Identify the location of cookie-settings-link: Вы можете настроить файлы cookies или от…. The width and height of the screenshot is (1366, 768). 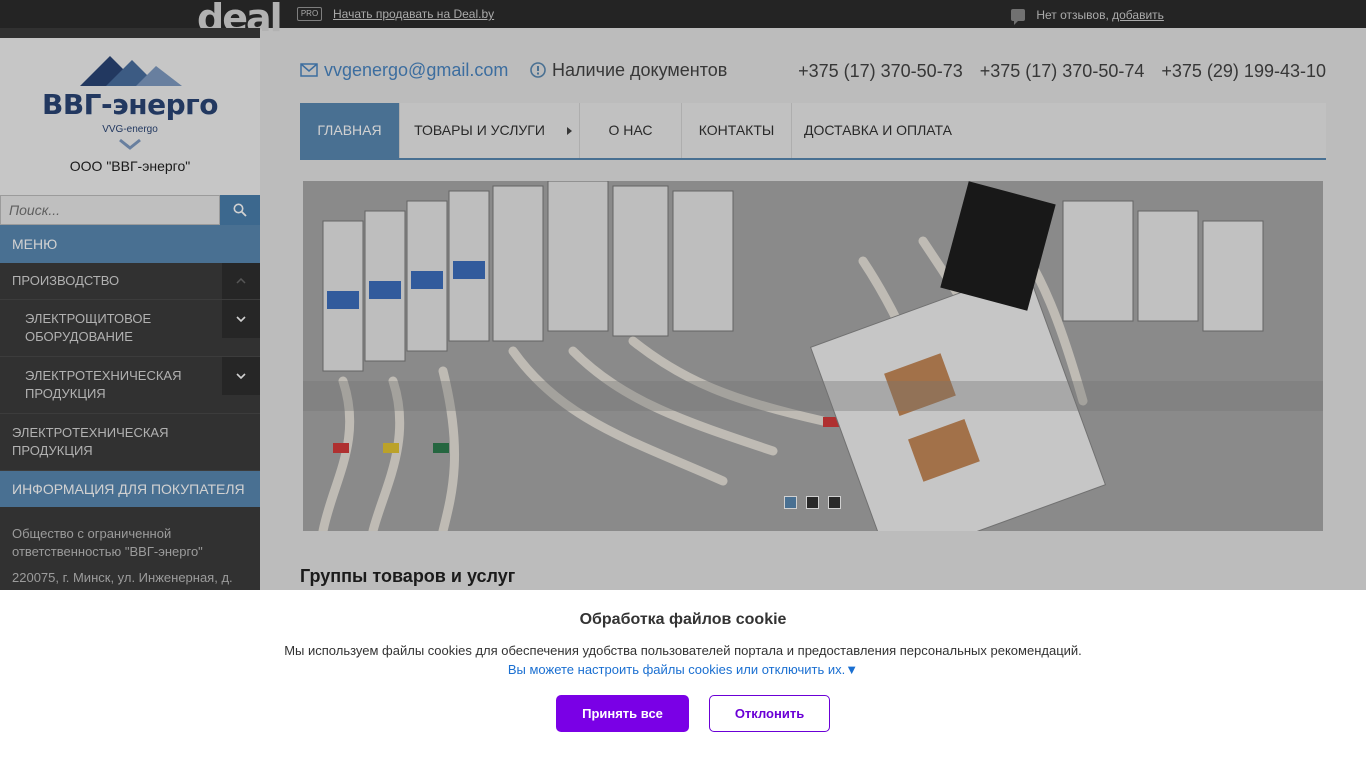
(683, 669).